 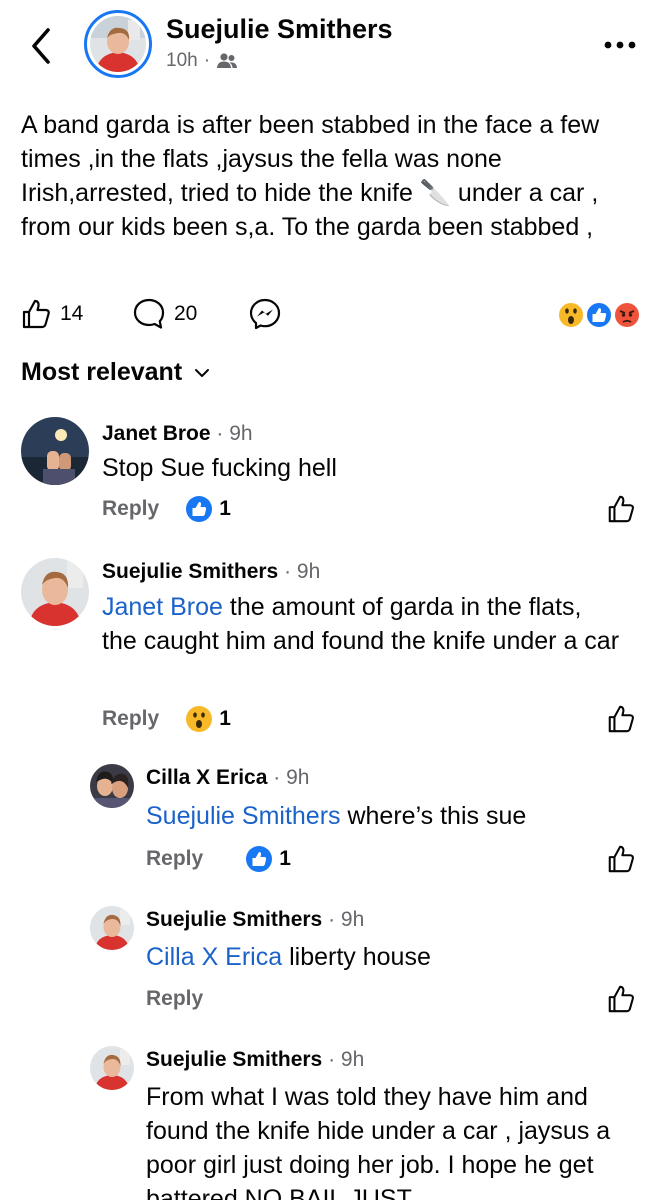 What do you see at coordinates (186, 313) in the screenshot?
I see `comment-count: 20` at bounding box center [186, 313].